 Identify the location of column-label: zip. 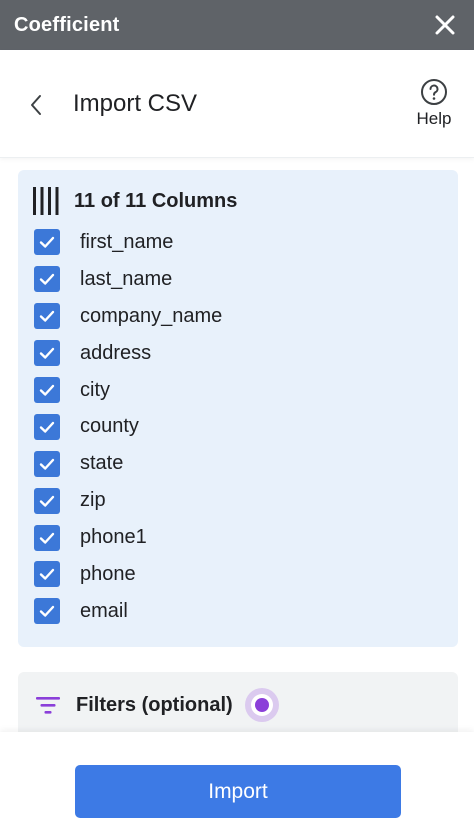
(93, 500).